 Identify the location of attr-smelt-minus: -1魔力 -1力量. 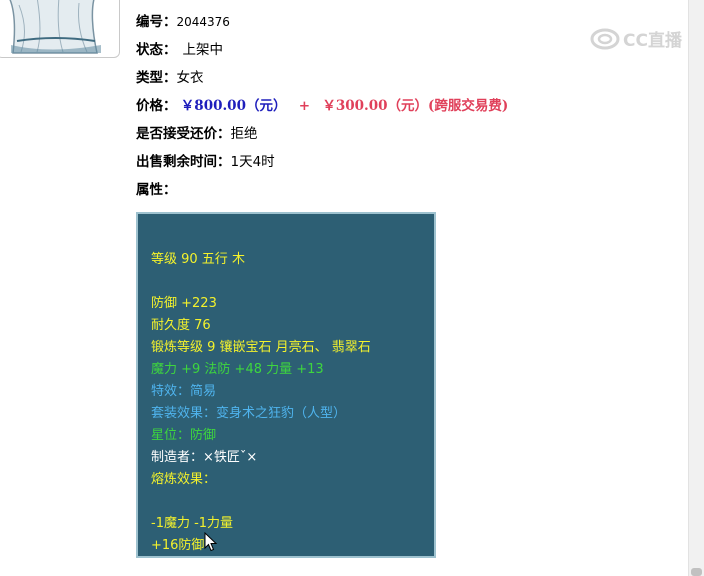
(192, 523).